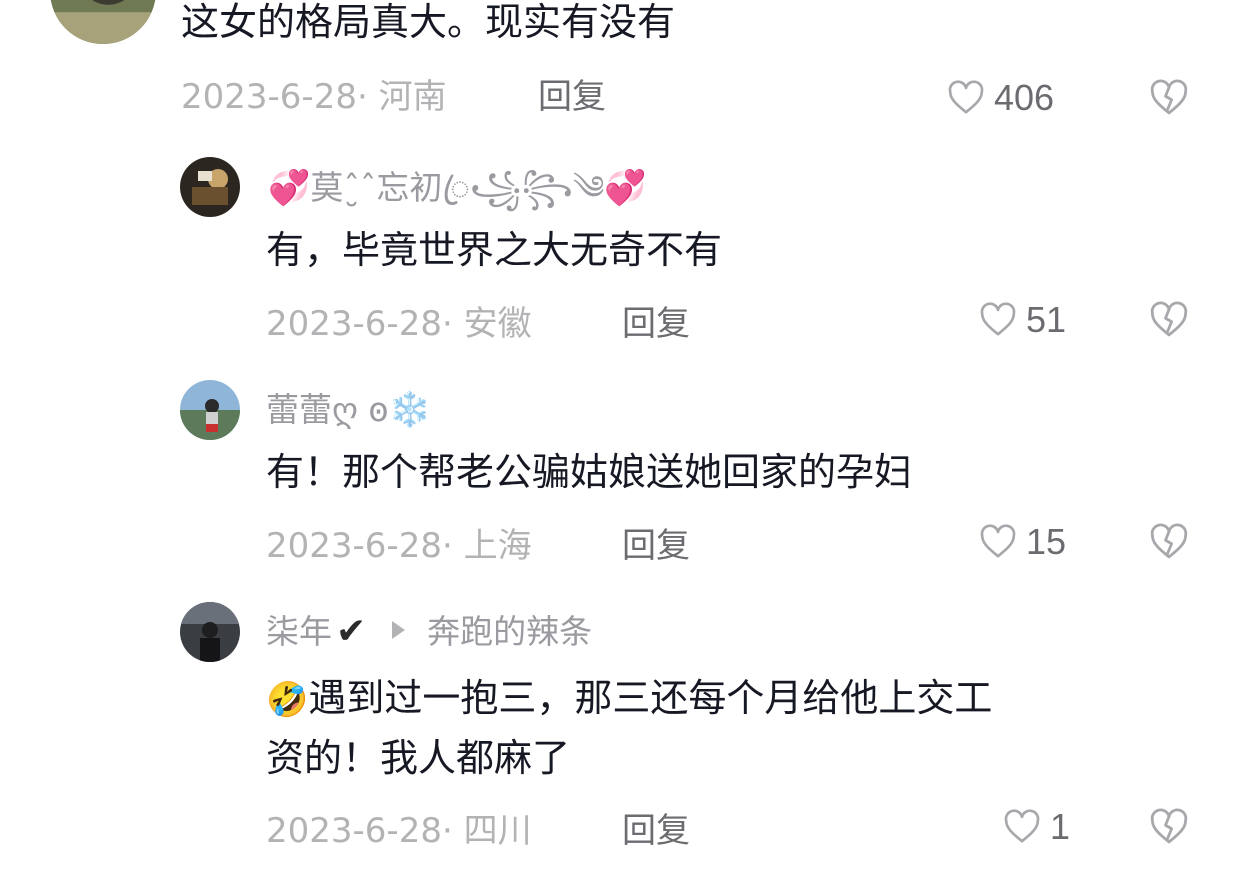 The height and width of the screenshot is (871, 1242). What do you see at coordinates (1024, 97) in the screenshot?
I see `like-count: 406` at bounding box center [1024, 97].